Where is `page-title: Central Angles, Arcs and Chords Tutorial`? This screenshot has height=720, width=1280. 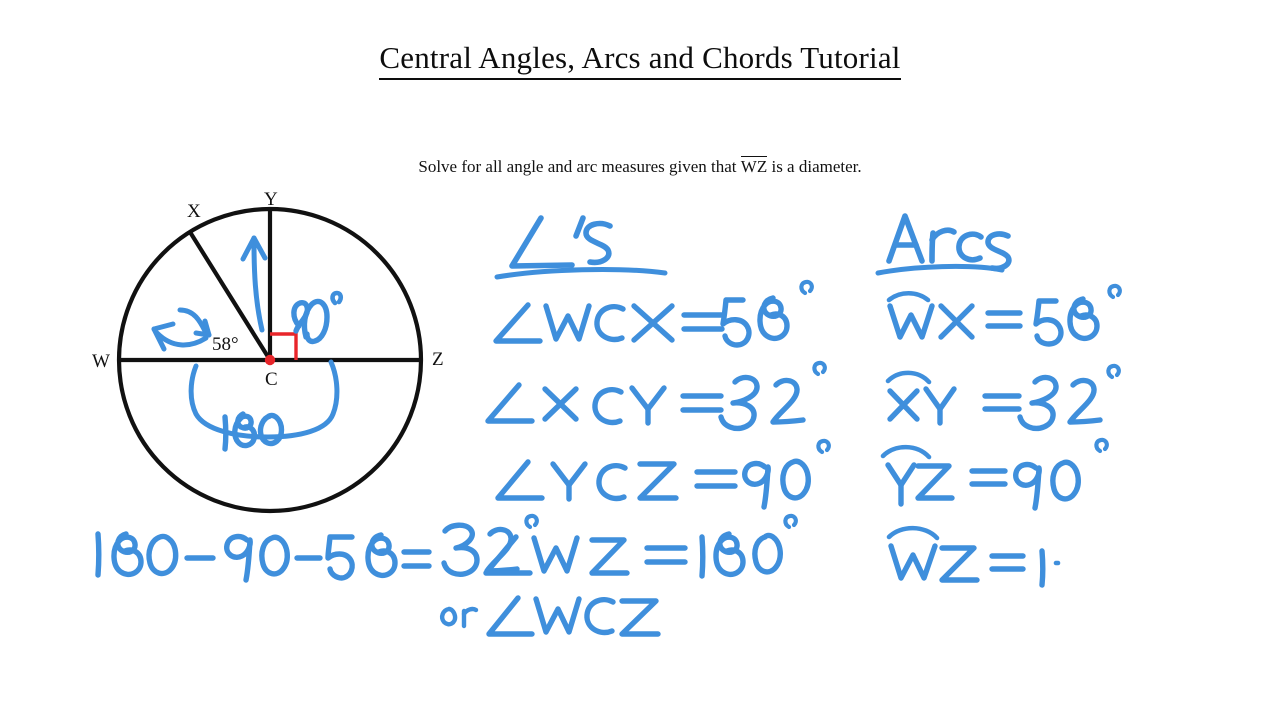 page-title: Central Angles, Arcs and Chords Tutorial is located at coordinates (640, 60).